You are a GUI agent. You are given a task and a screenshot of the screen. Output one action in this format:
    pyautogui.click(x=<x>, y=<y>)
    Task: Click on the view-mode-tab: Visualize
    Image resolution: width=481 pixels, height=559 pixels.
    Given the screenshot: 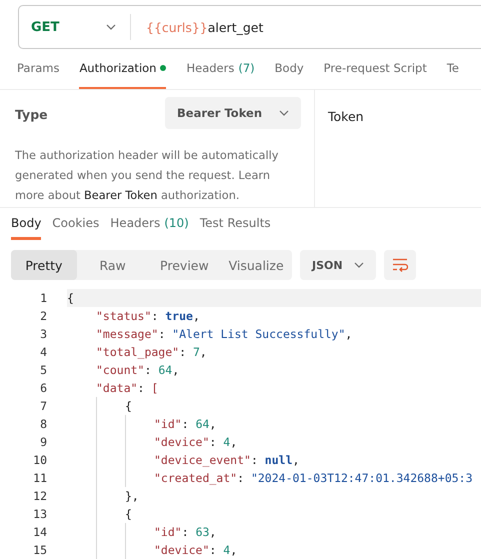 What is the action you would take?
    pyautogui.click(x=256, y=265)
    